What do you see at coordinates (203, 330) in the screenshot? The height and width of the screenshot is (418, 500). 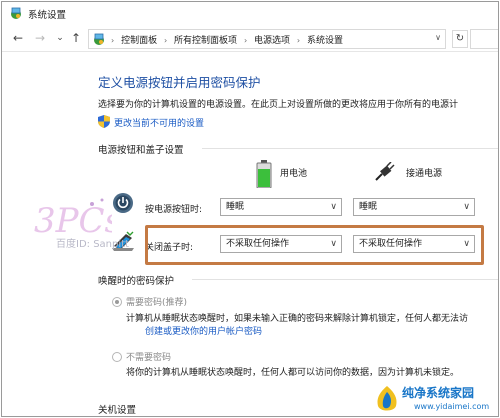 I see `change-account-password-link: 创建或更改你的用户帐户密码` at bounding box center [203, 330].